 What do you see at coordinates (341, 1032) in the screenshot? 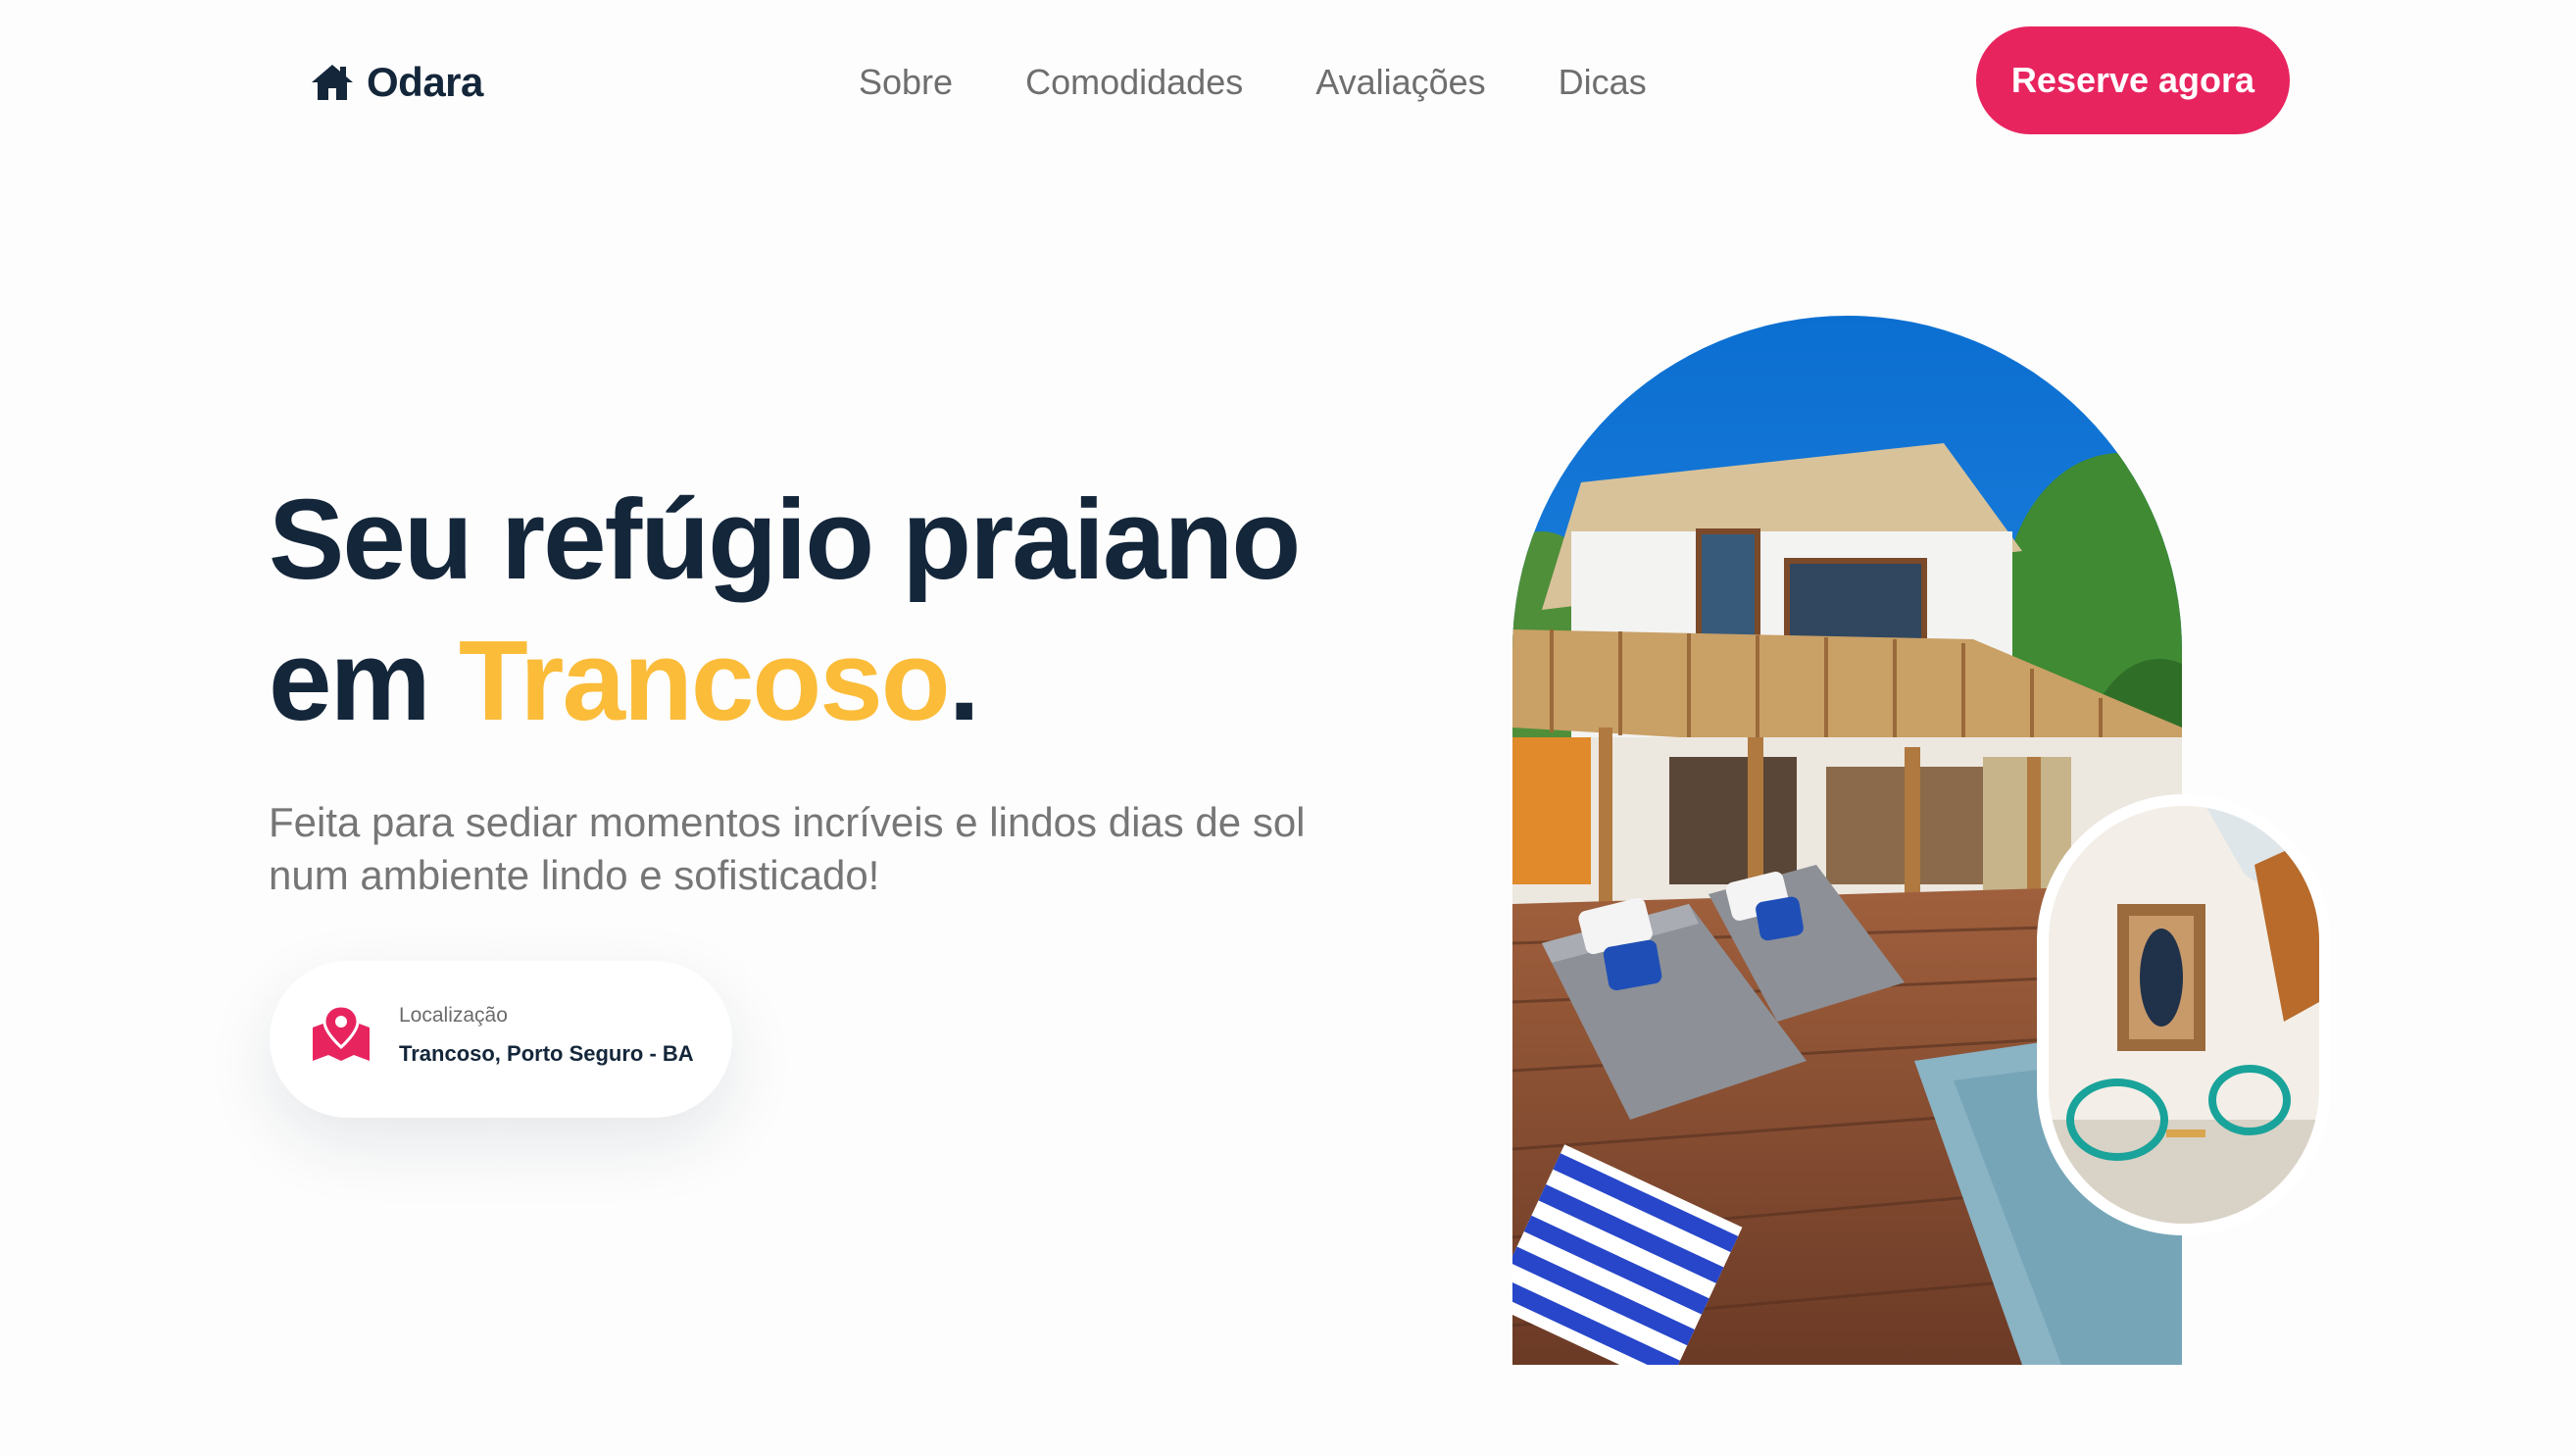
I see `map-pin-icon` at bounding box center [341, 1032].